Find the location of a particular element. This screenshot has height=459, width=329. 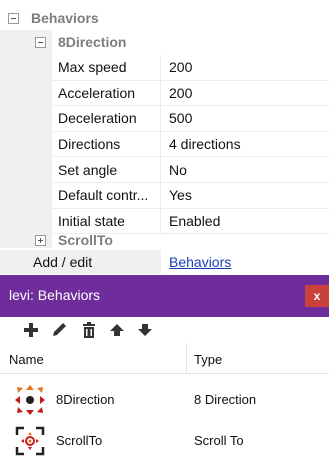

8direction-group-title: 8Direction is located at coordinates (92, 42).